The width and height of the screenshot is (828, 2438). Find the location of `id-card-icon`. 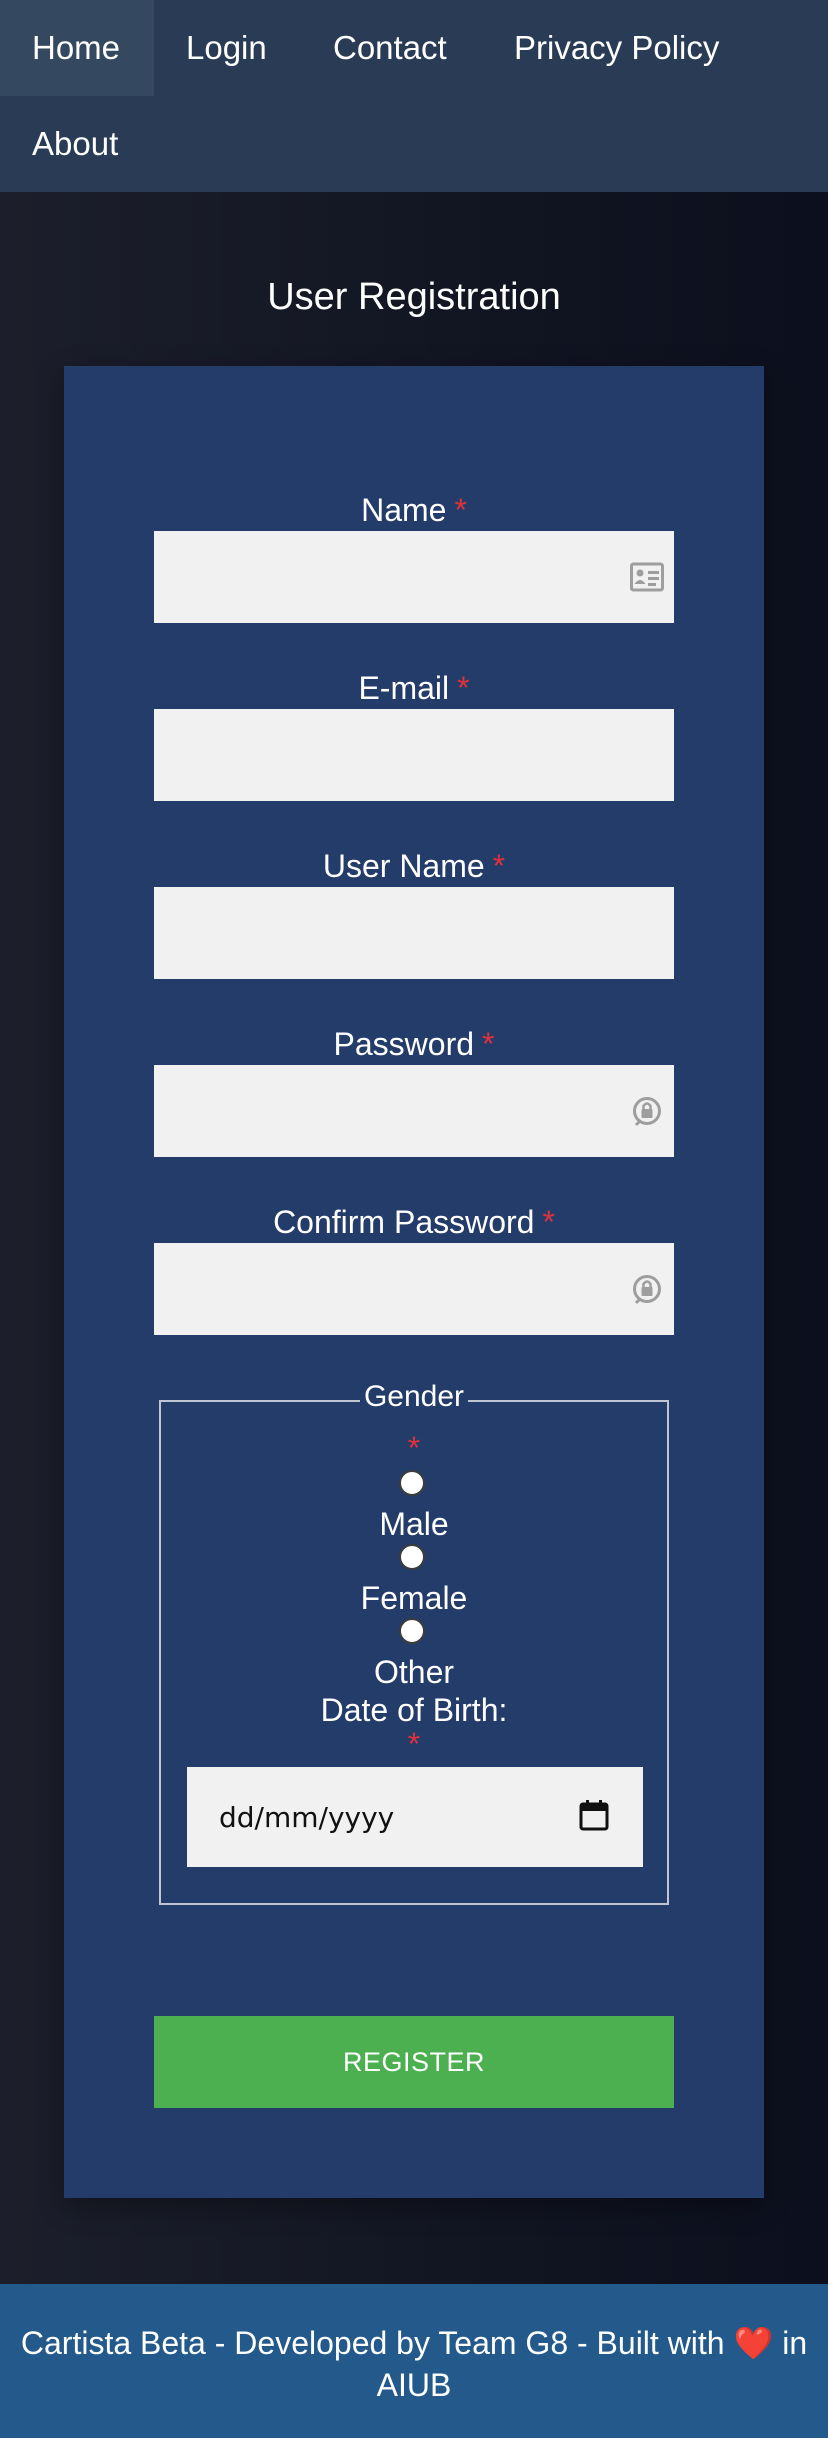

id-card-icon is located at coordinates (647, 577).